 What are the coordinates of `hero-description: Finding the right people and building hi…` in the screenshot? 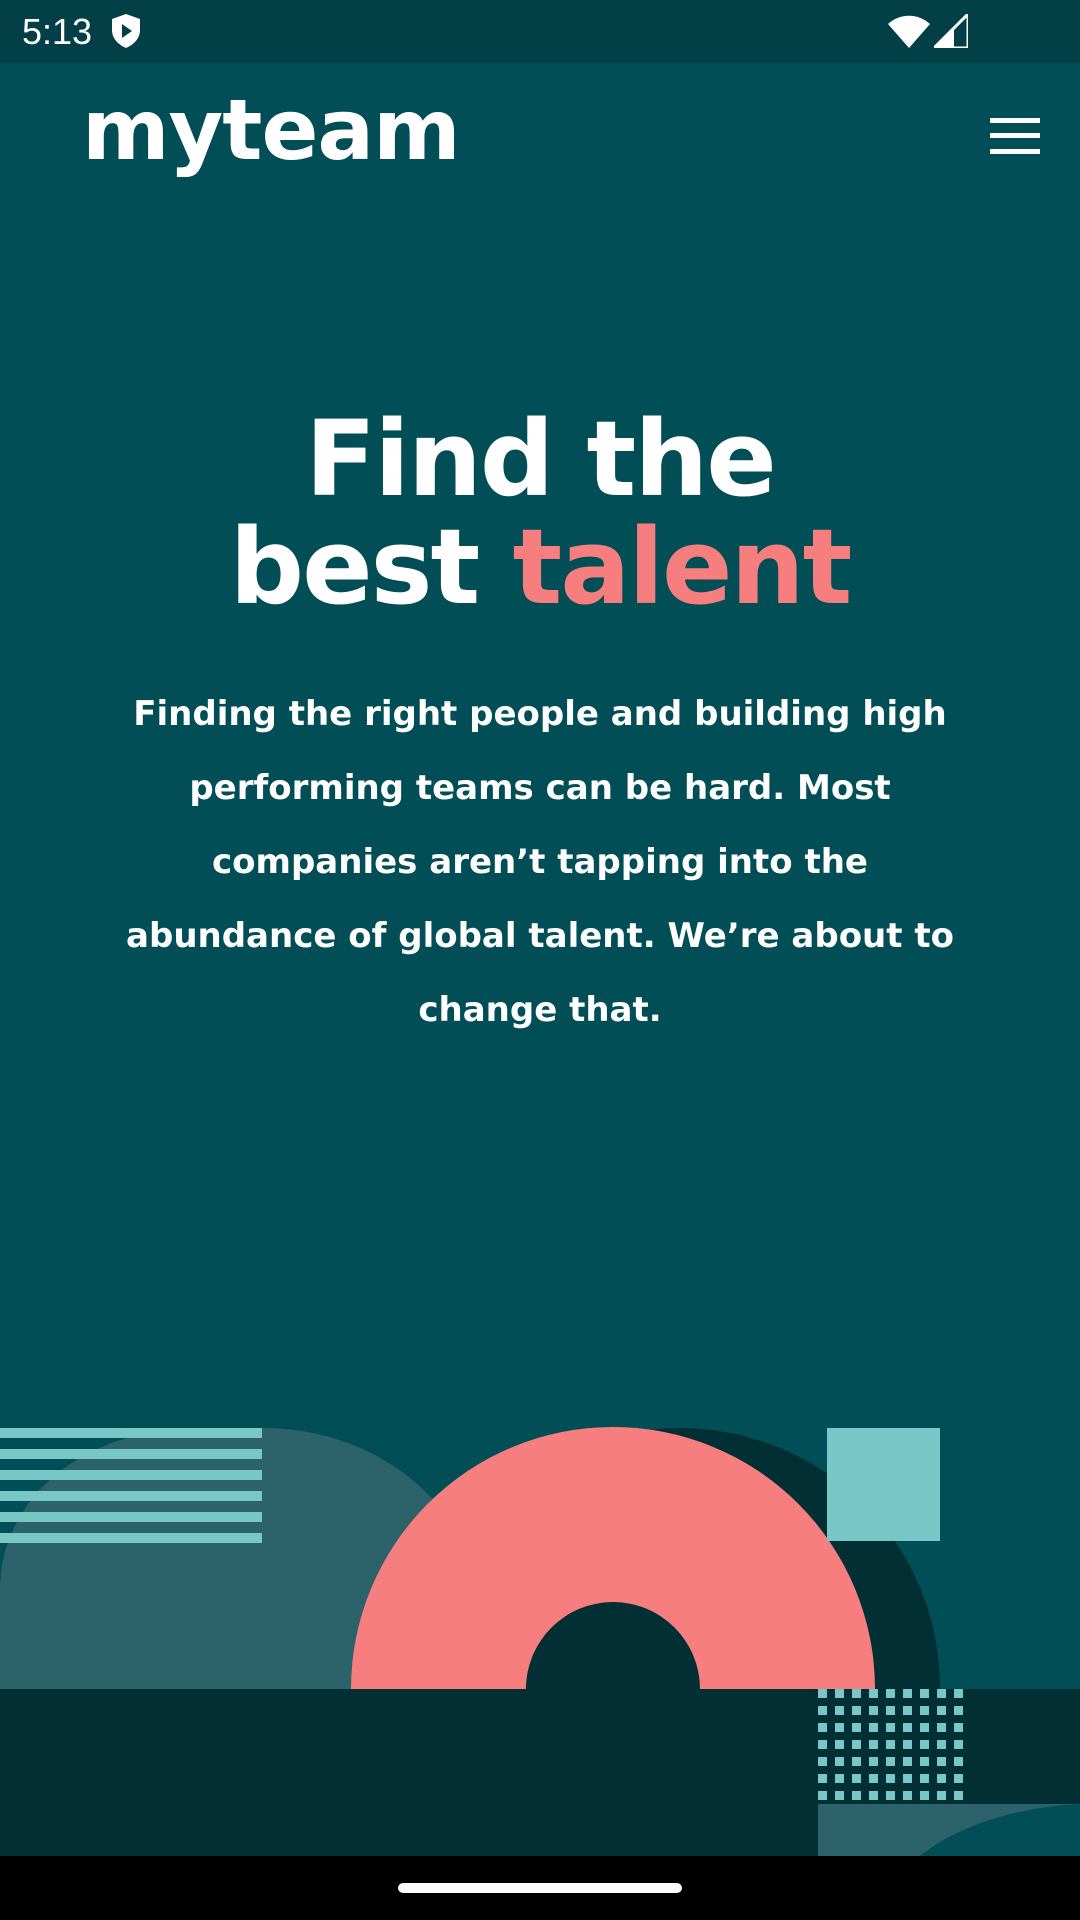 It's located at (540, 862).